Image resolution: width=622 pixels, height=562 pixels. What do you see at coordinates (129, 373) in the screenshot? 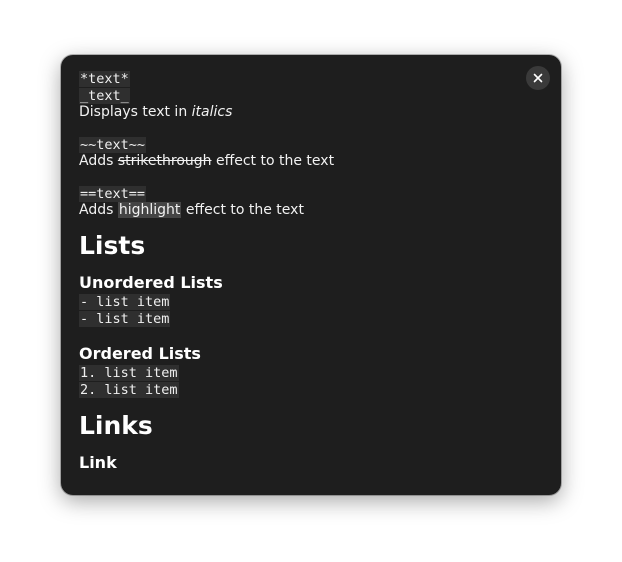
I see `ordered-list-item: 1. list item` at bounding box center [129, 373].